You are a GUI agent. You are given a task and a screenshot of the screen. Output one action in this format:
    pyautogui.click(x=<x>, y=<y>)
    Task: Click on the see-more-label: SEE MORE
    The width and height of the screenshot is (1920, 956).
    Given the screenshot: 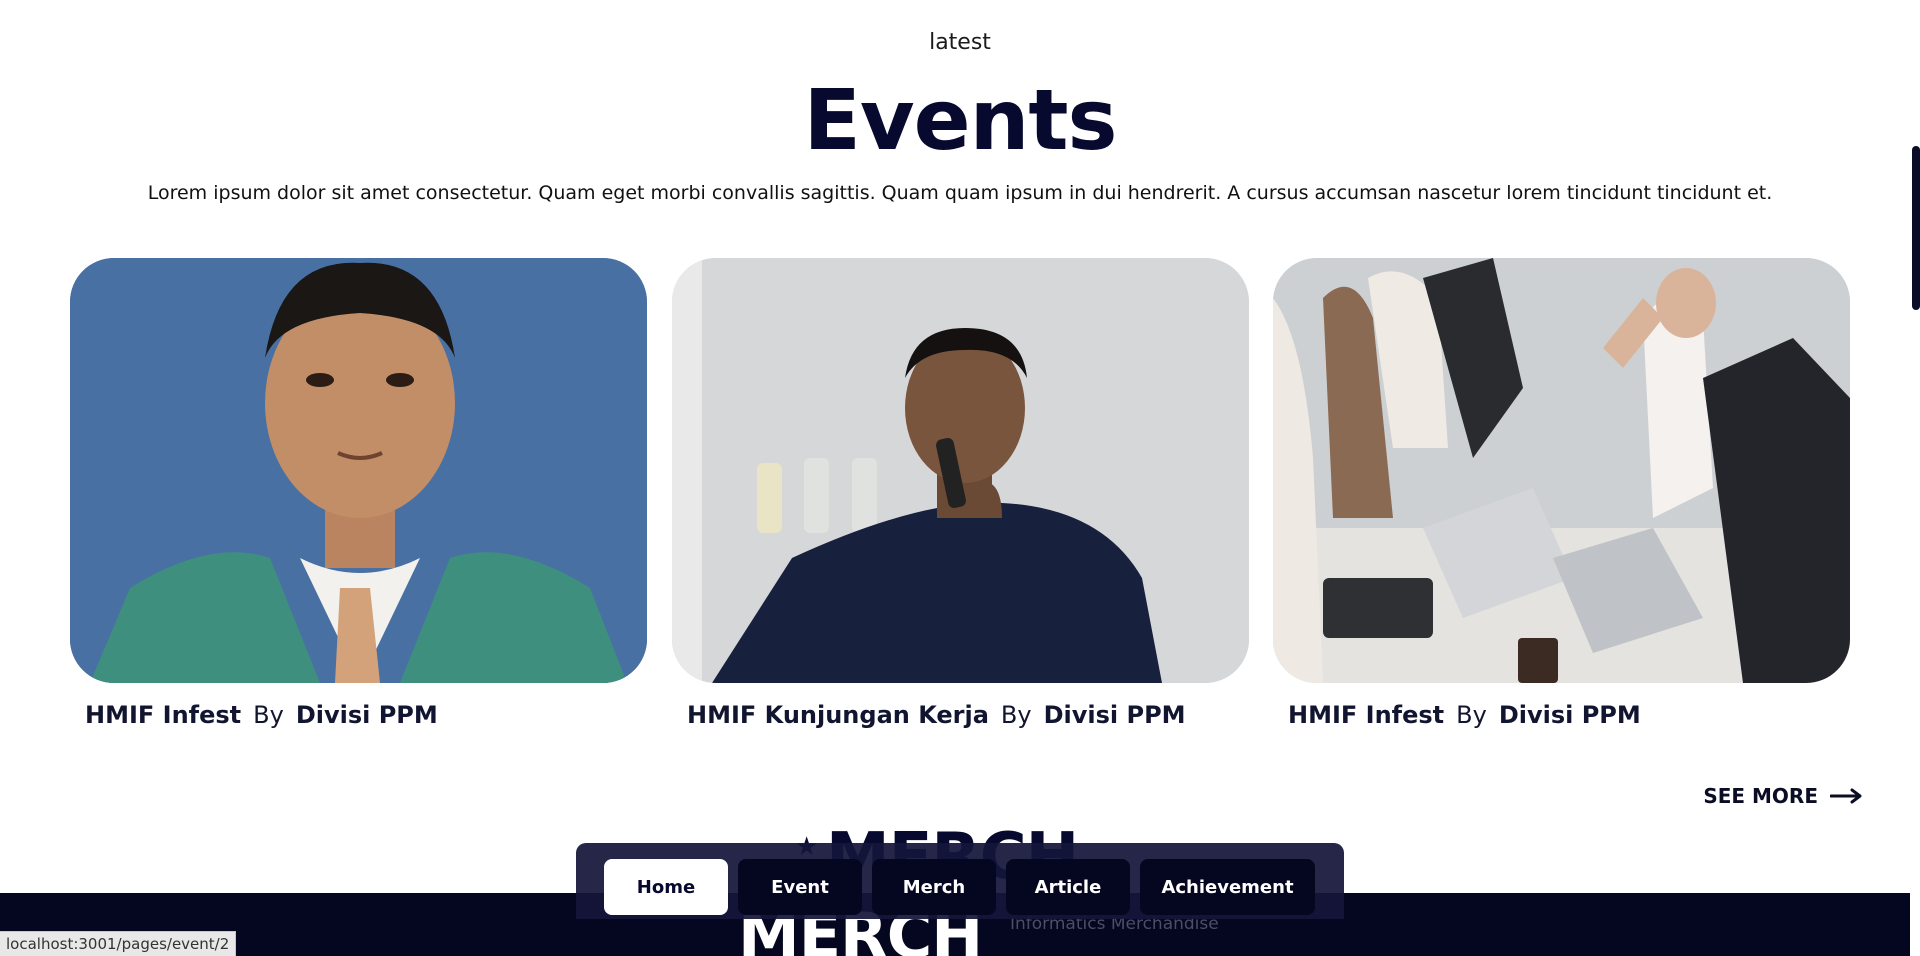 What is the action you would take?
    pyautogui.click(x=1760, y=796)
    